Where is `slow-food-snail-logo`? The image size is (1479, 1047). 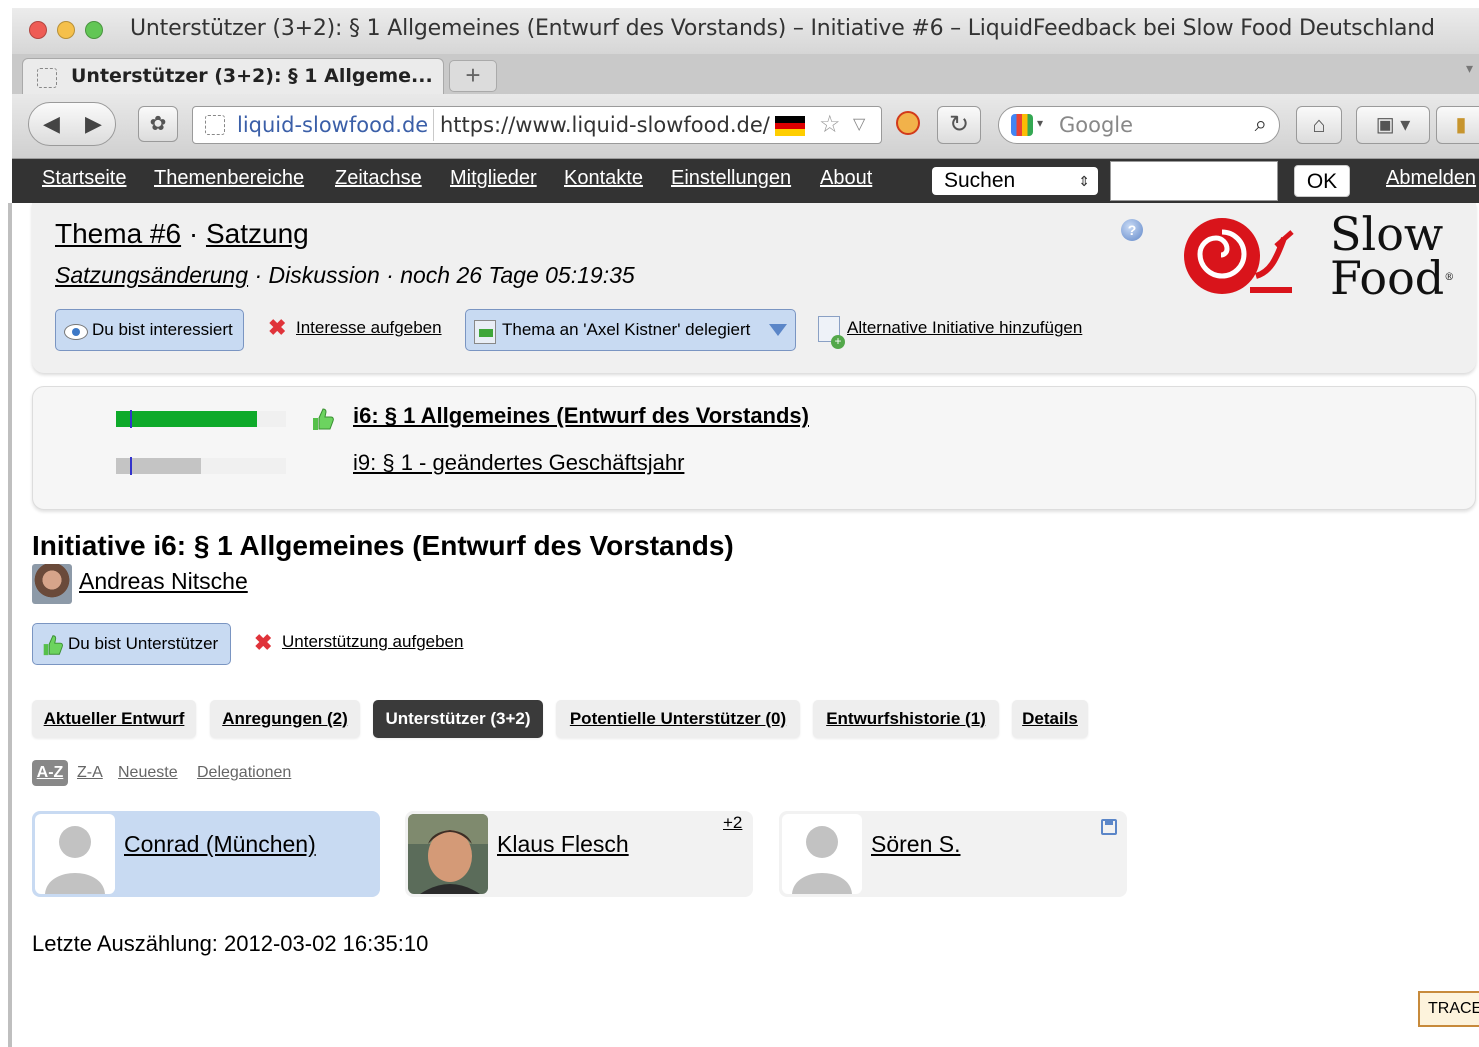 slow-food-snail-logo is located at coordinates (1239, 256).